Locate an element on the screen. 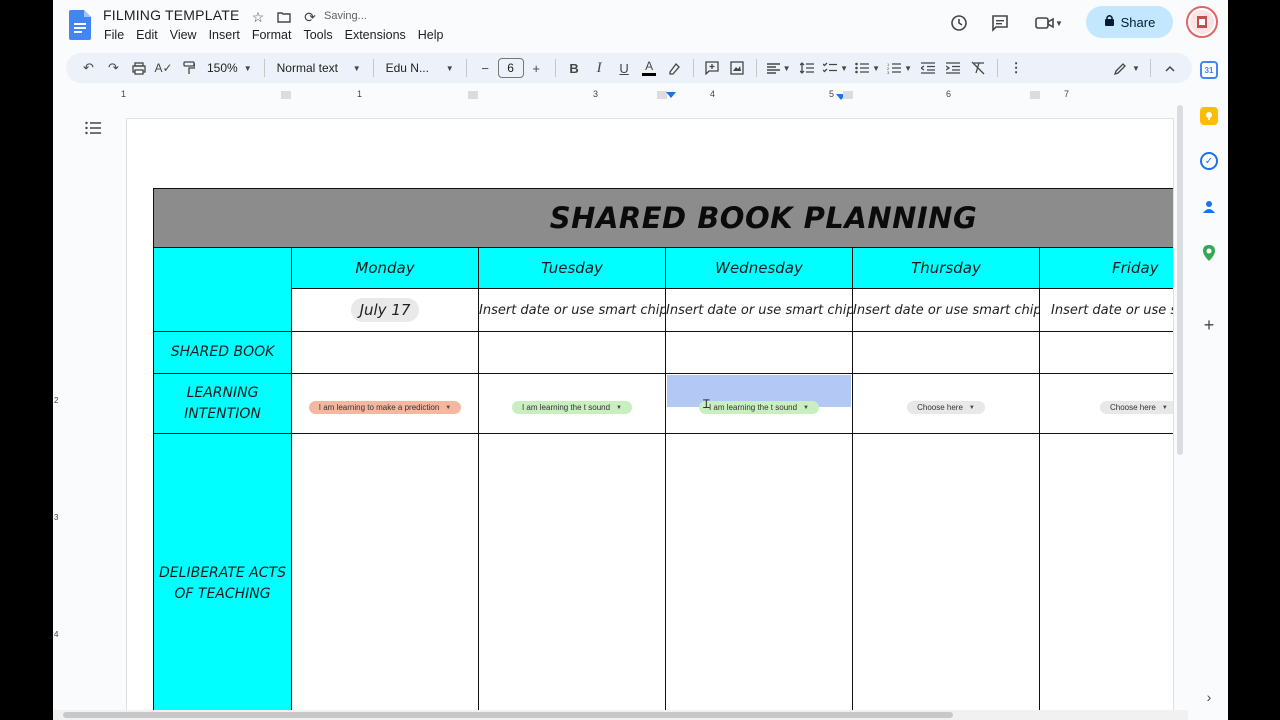 This screenshot has height=720, width=1280. numbered-list-icon: 1 2 3 ▼ is located at coordinates (900, 68).